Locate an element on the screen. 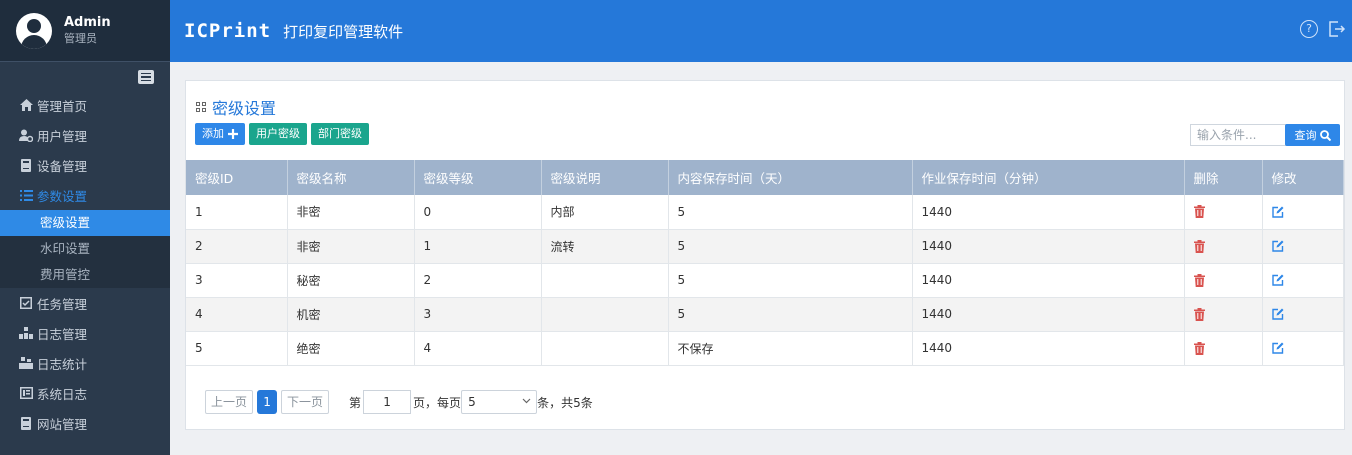 The width and height of the screenshot is (1352, 455). cell-content-retention: 5 is located at coordinates (790, 246).